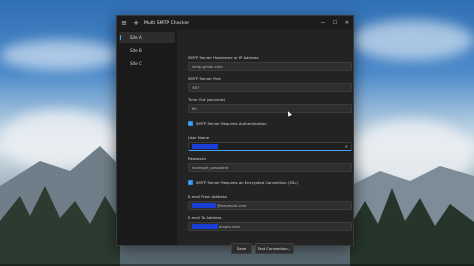 Image resolution: width=474 pixels, height=266 pixels. Describe the element at coordinates (147, 137) in the screenshot. I see `sidebar: Site A Site B Site C` at that location.